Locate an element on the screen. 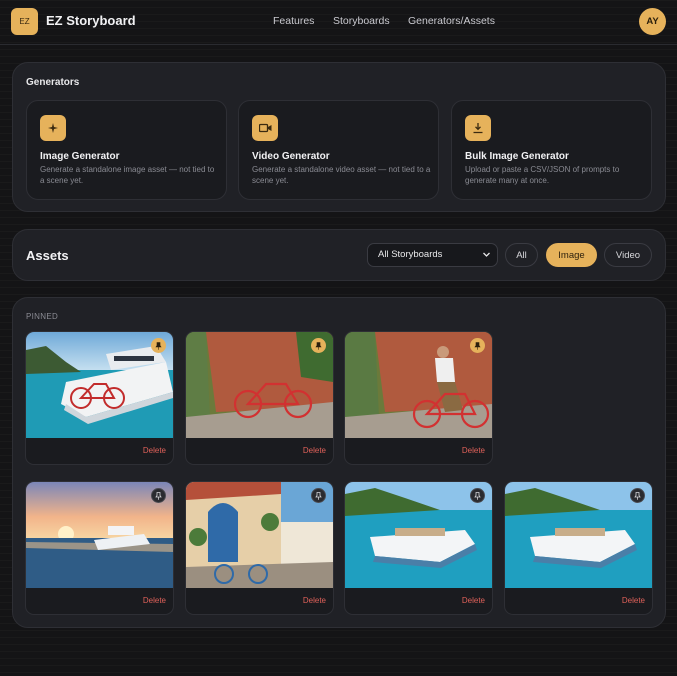  storyboard-filter-value: All Storyboards is located at coordinates (410, 254).